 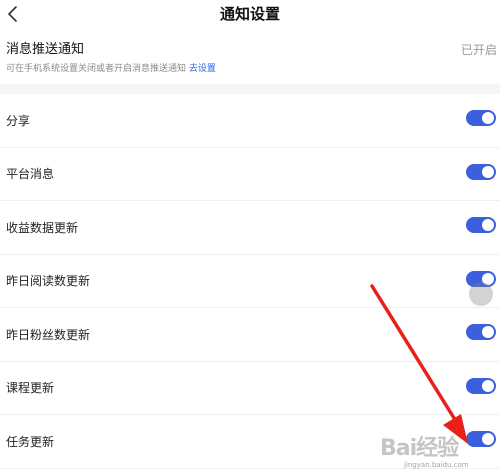 What do you see at coordinates (42, 227) in the screenshot?
I see `setting-label: 收益数据更新` at bounding box center [42, 227].